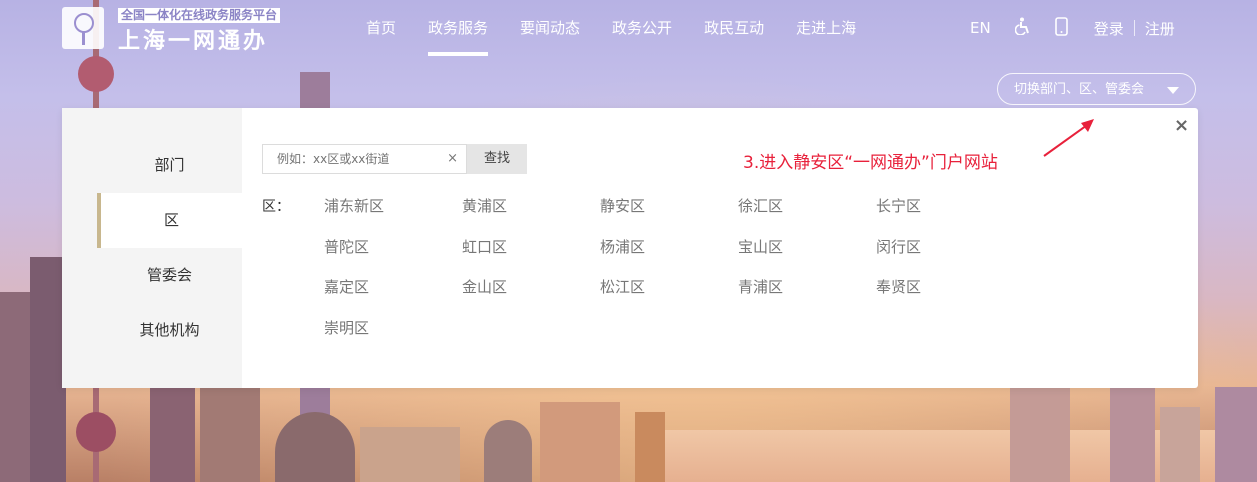  I want to click on sidebar-item-management-committees: 管委会, so click(169, 275).